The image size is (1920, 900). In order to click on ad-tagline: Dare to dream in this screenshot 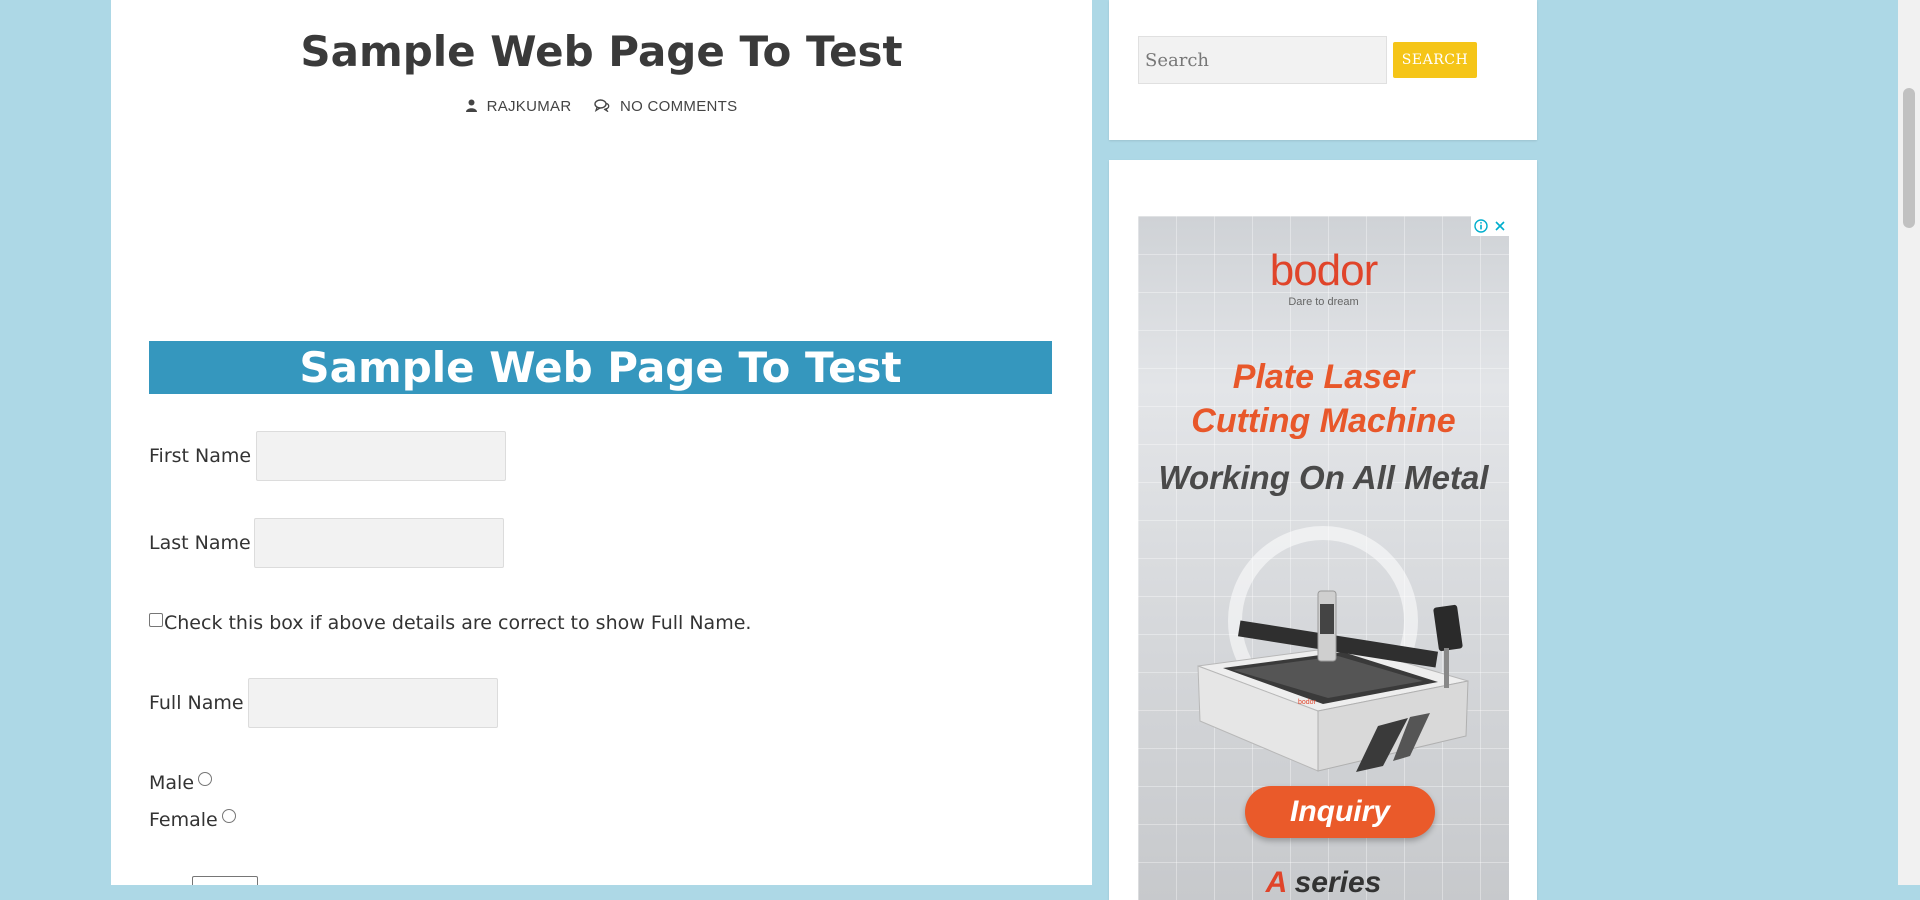, I will do `click(1323, 302)`.